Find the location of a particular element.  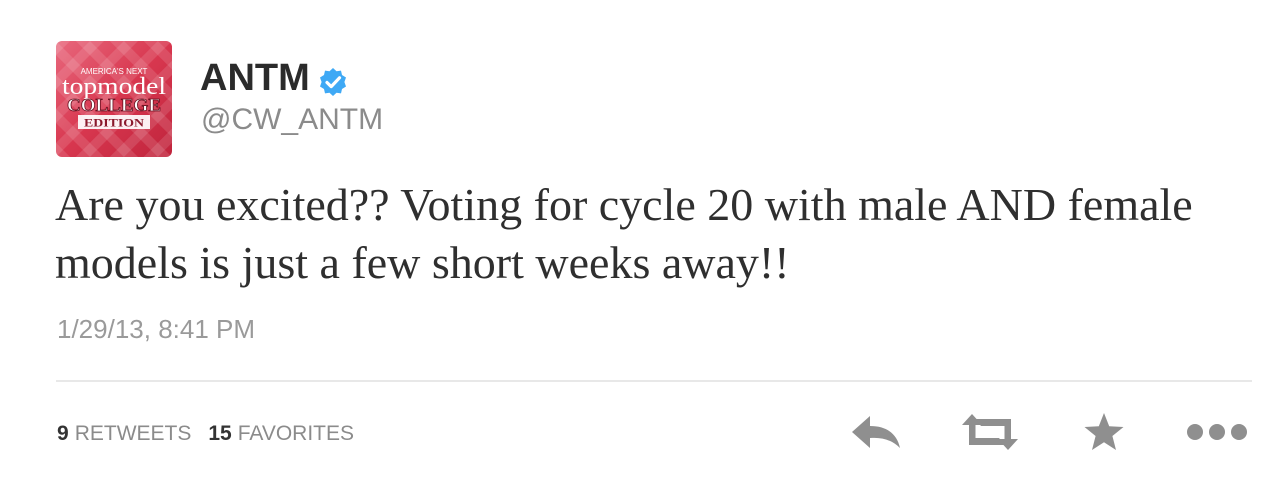

favorites-label: FAVORITES is located at coordinates (296, 433).